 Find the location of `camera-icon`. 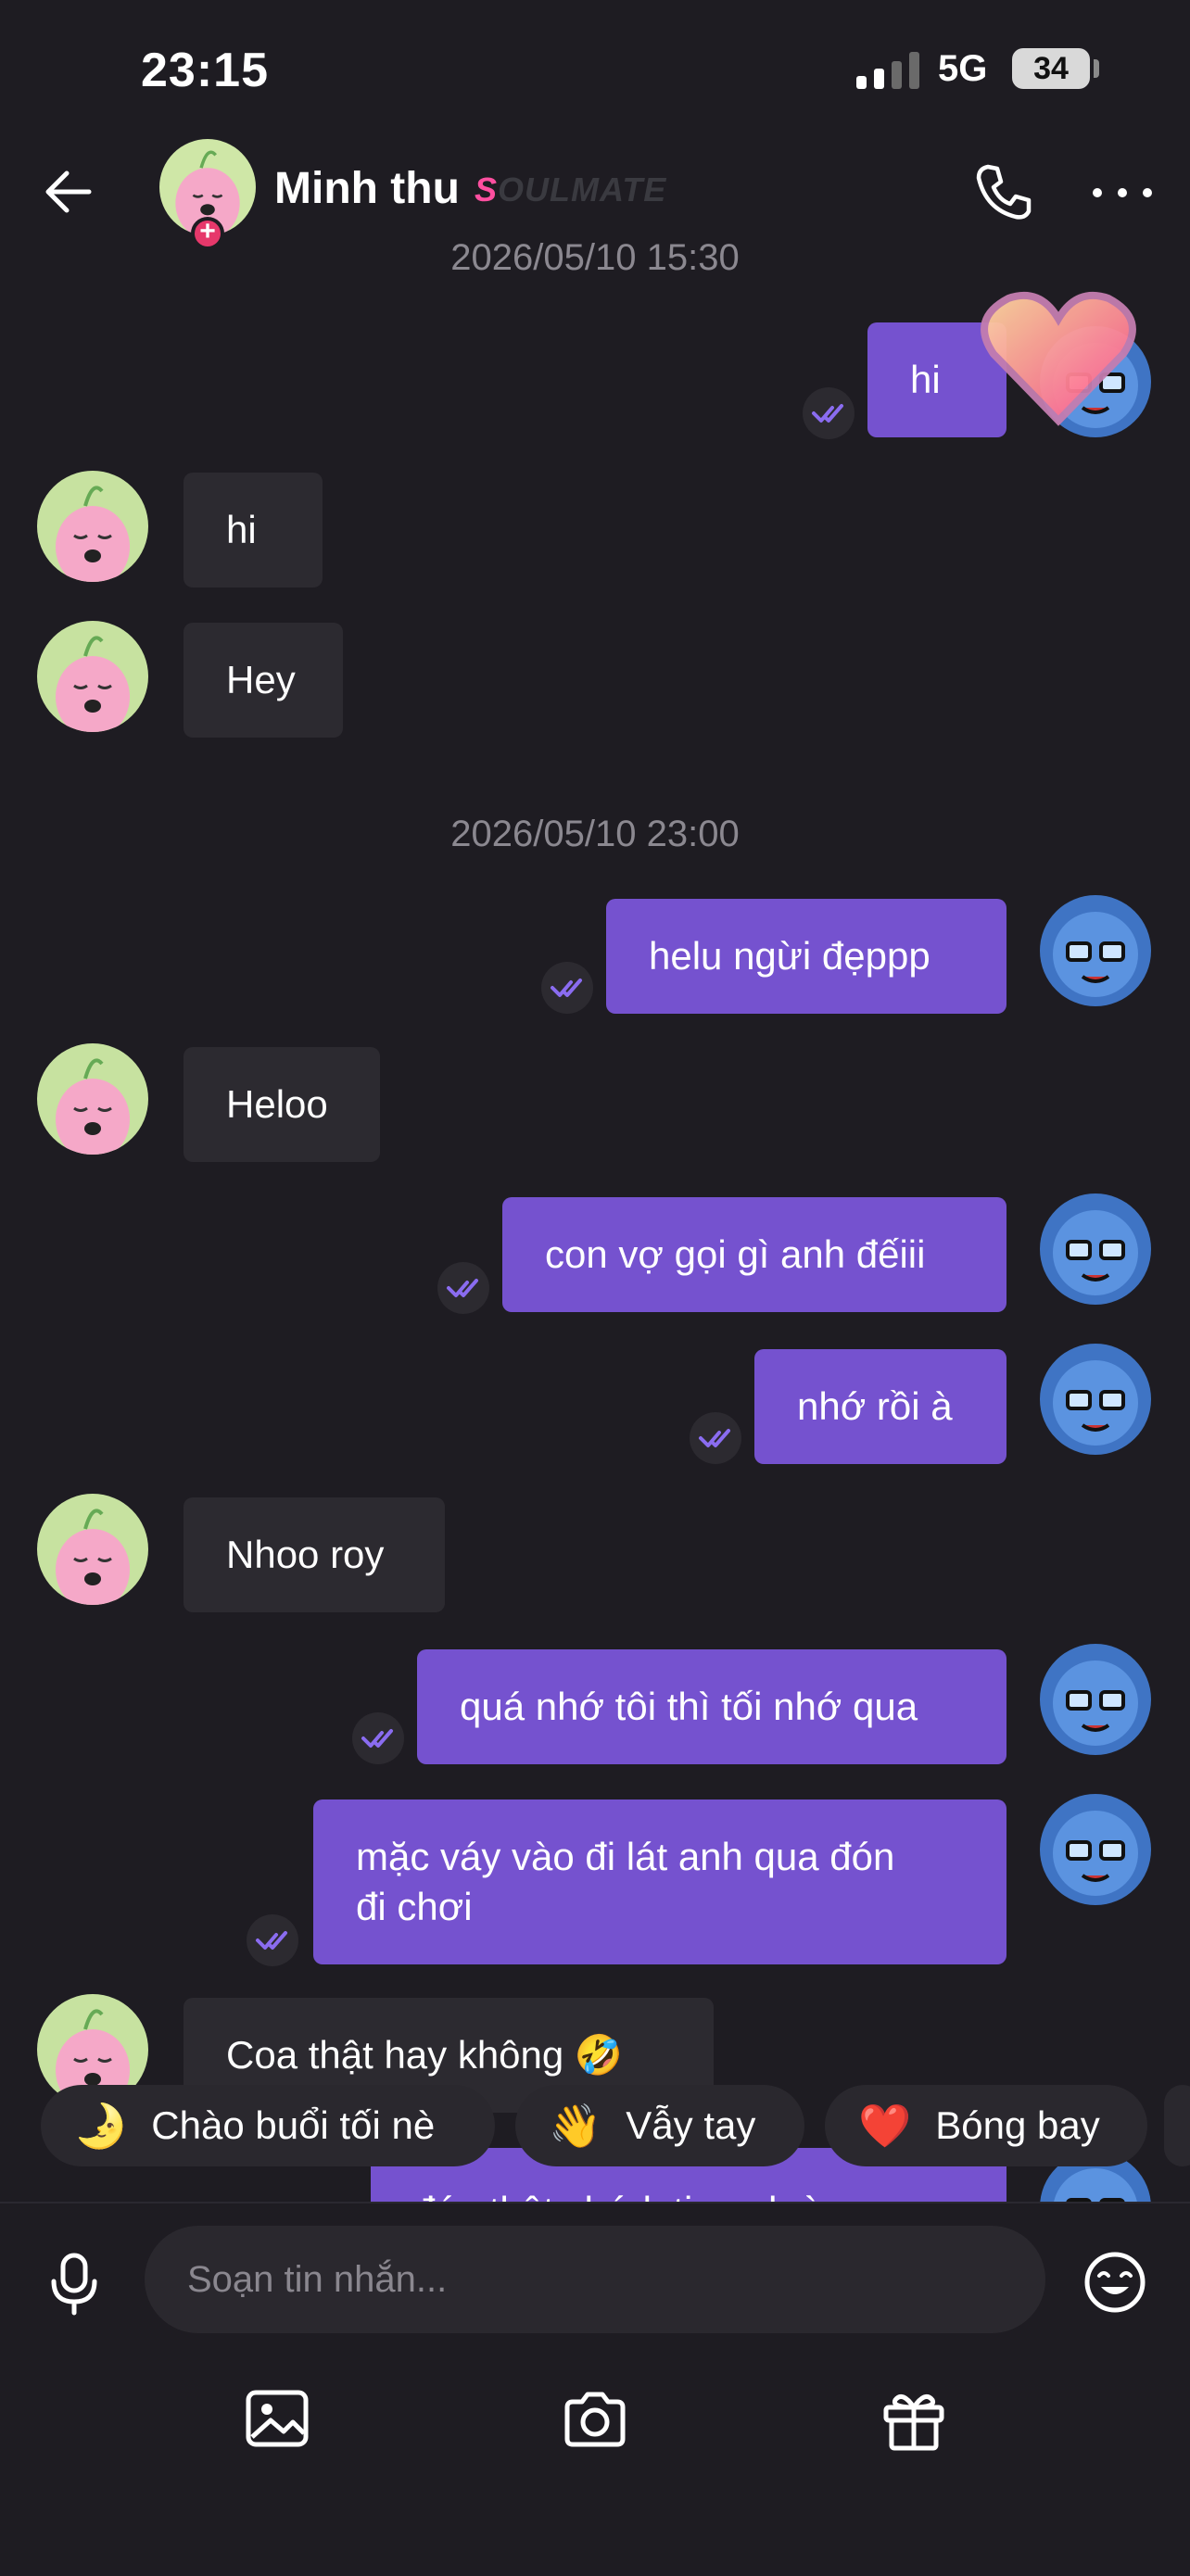

camera-icon is located at coordinates (595, 2420).